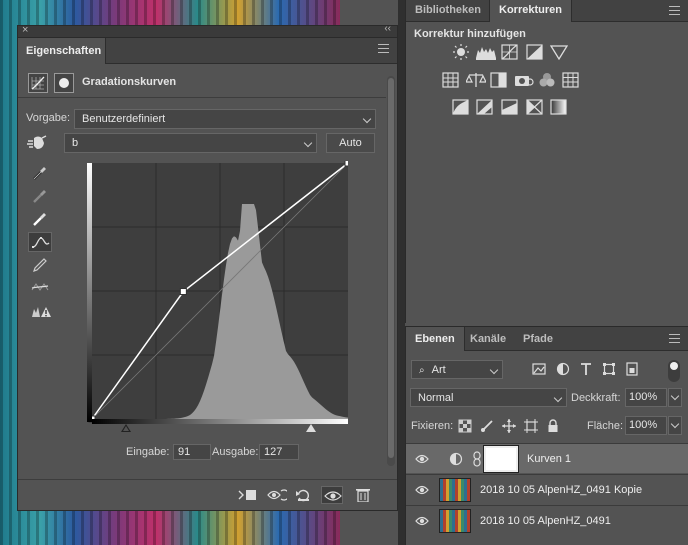  Describe the element at coordinates (40, 219) in the screenshot. I see `white-point-eyedropper` at that location.